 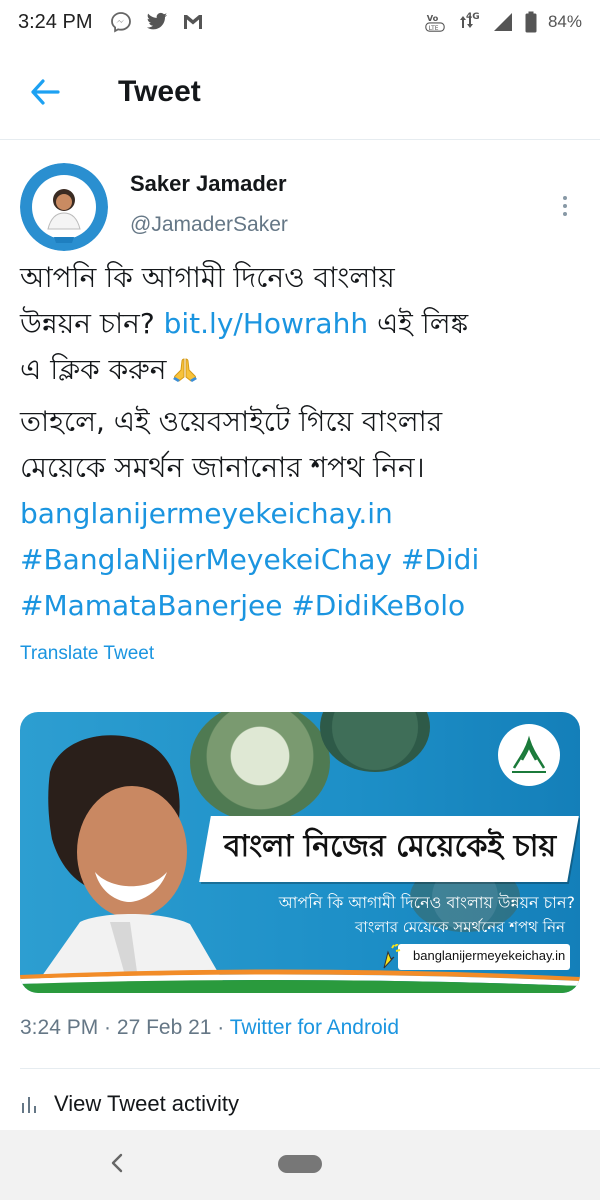 I want to click on status-bar: 3:24 PM Vo LTE 4G 84%, so click(x=300, y=22).